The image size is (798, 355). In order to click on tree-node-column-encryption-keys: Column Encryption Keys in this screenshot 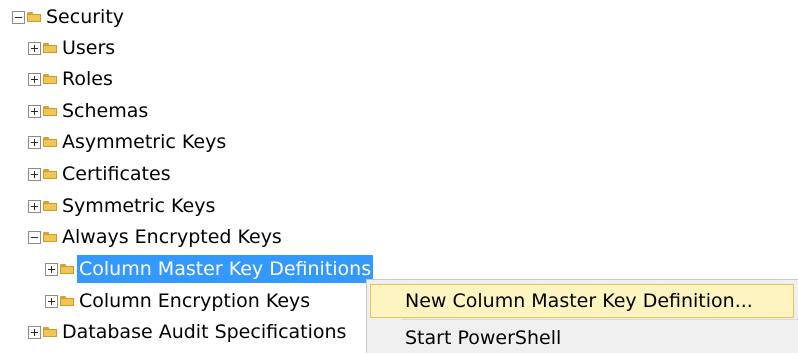, I will do `click(178, 301)`.